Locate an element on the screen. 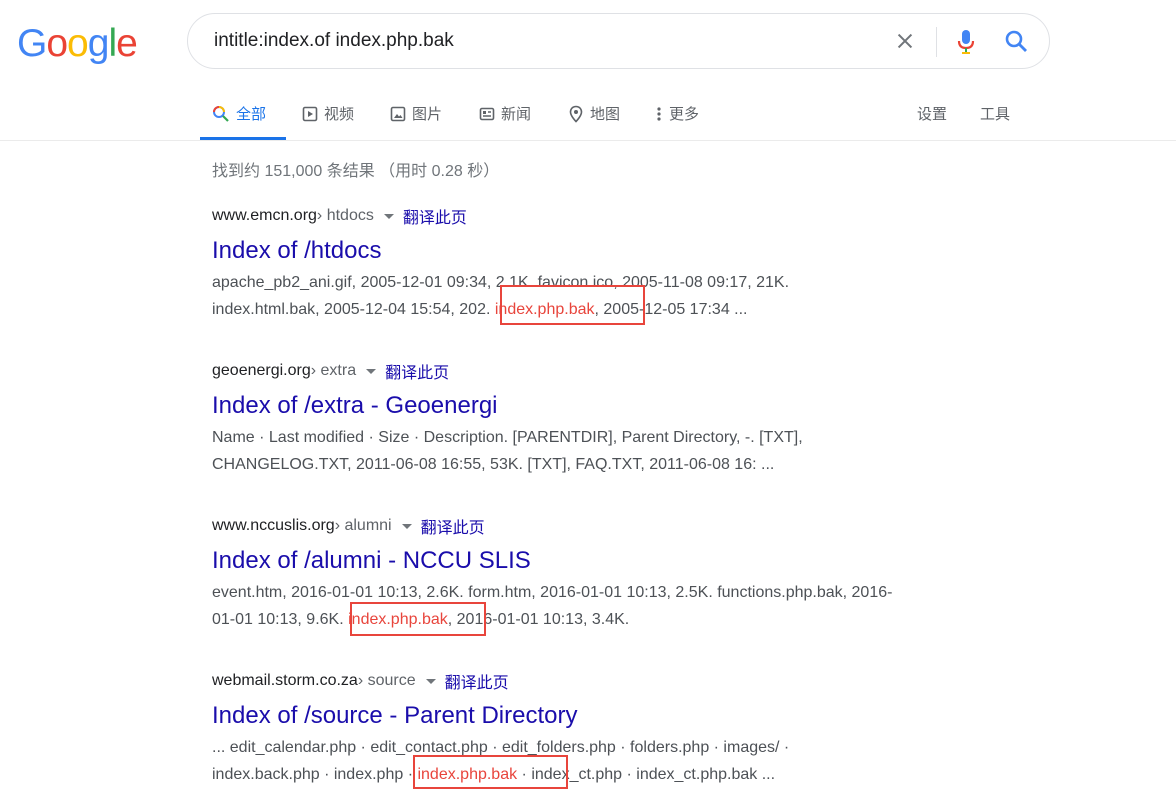  google-logo: Google is located at coordinates (77, 44).